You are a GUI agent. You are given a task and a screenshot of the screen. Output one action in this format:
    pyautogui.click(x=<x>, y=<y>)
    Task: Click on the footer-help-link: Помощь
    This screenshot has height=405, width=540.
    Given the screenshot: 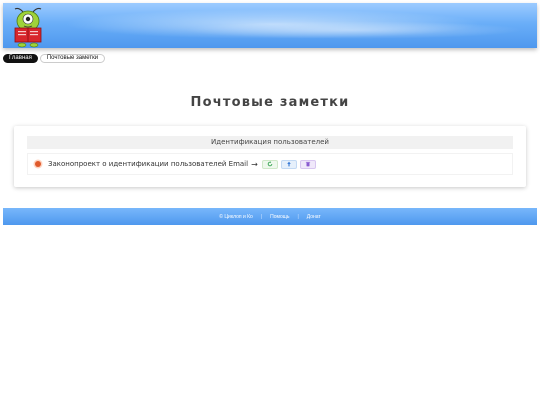 What is the action you would take?
    pyautogui.click(x=279, y=217)
    